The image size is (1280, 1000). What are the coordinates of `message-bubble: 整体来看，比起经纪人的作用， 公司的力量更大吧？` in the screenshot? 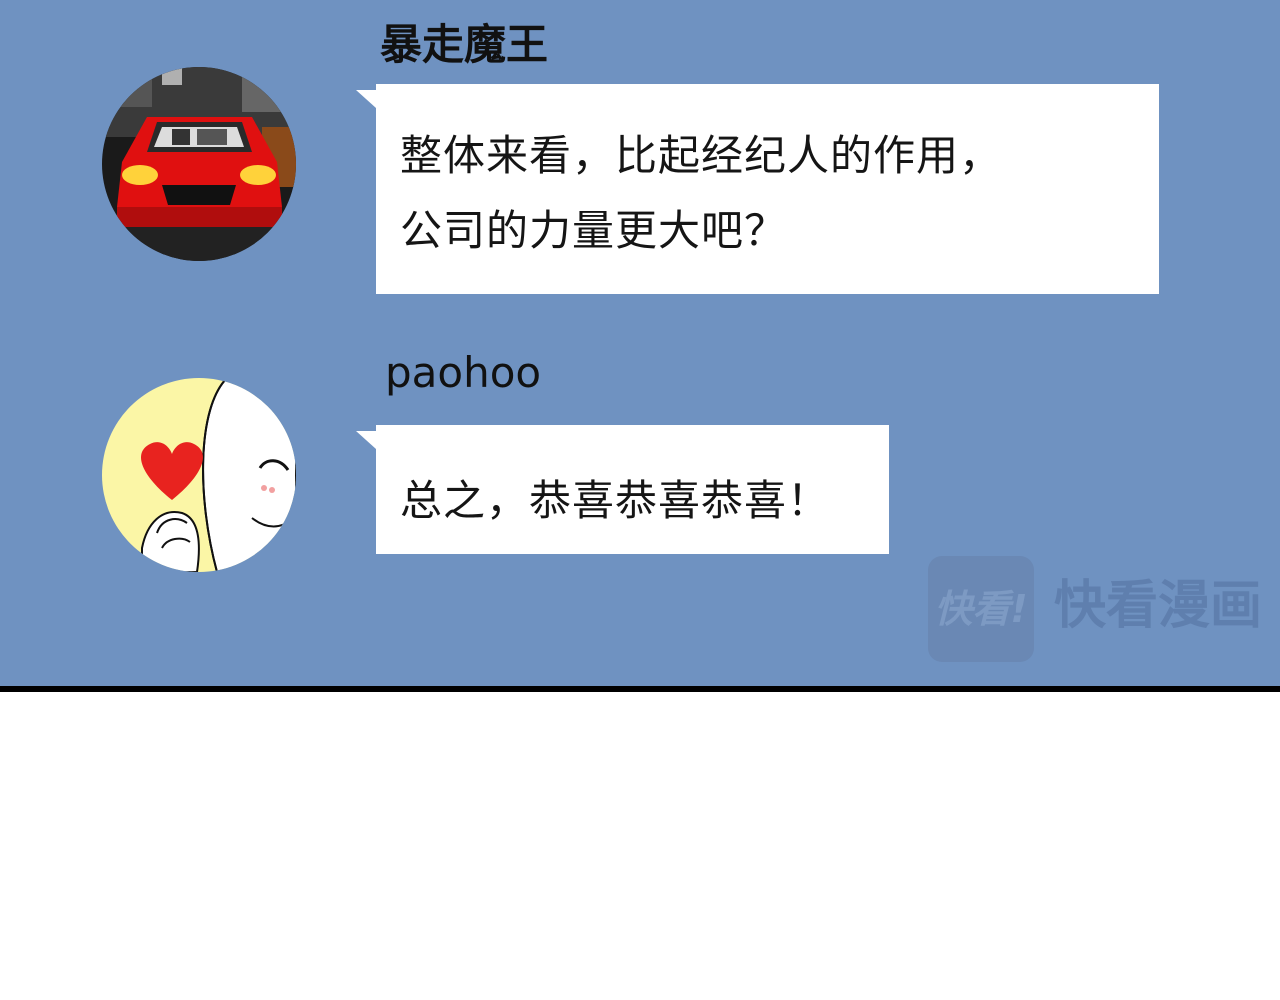 It's located at (757, 189).